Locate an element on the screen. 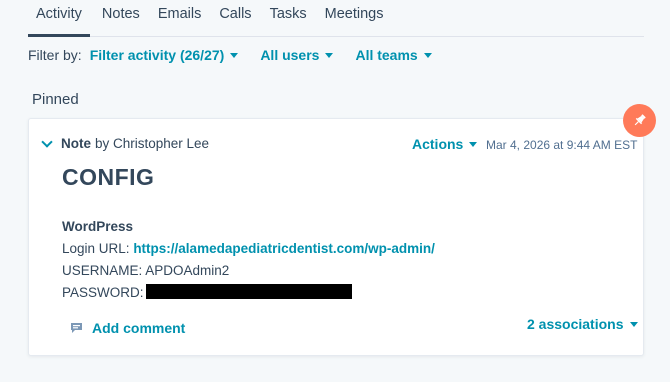  filter-label: Filter by: is located at coordinates (55, 55).